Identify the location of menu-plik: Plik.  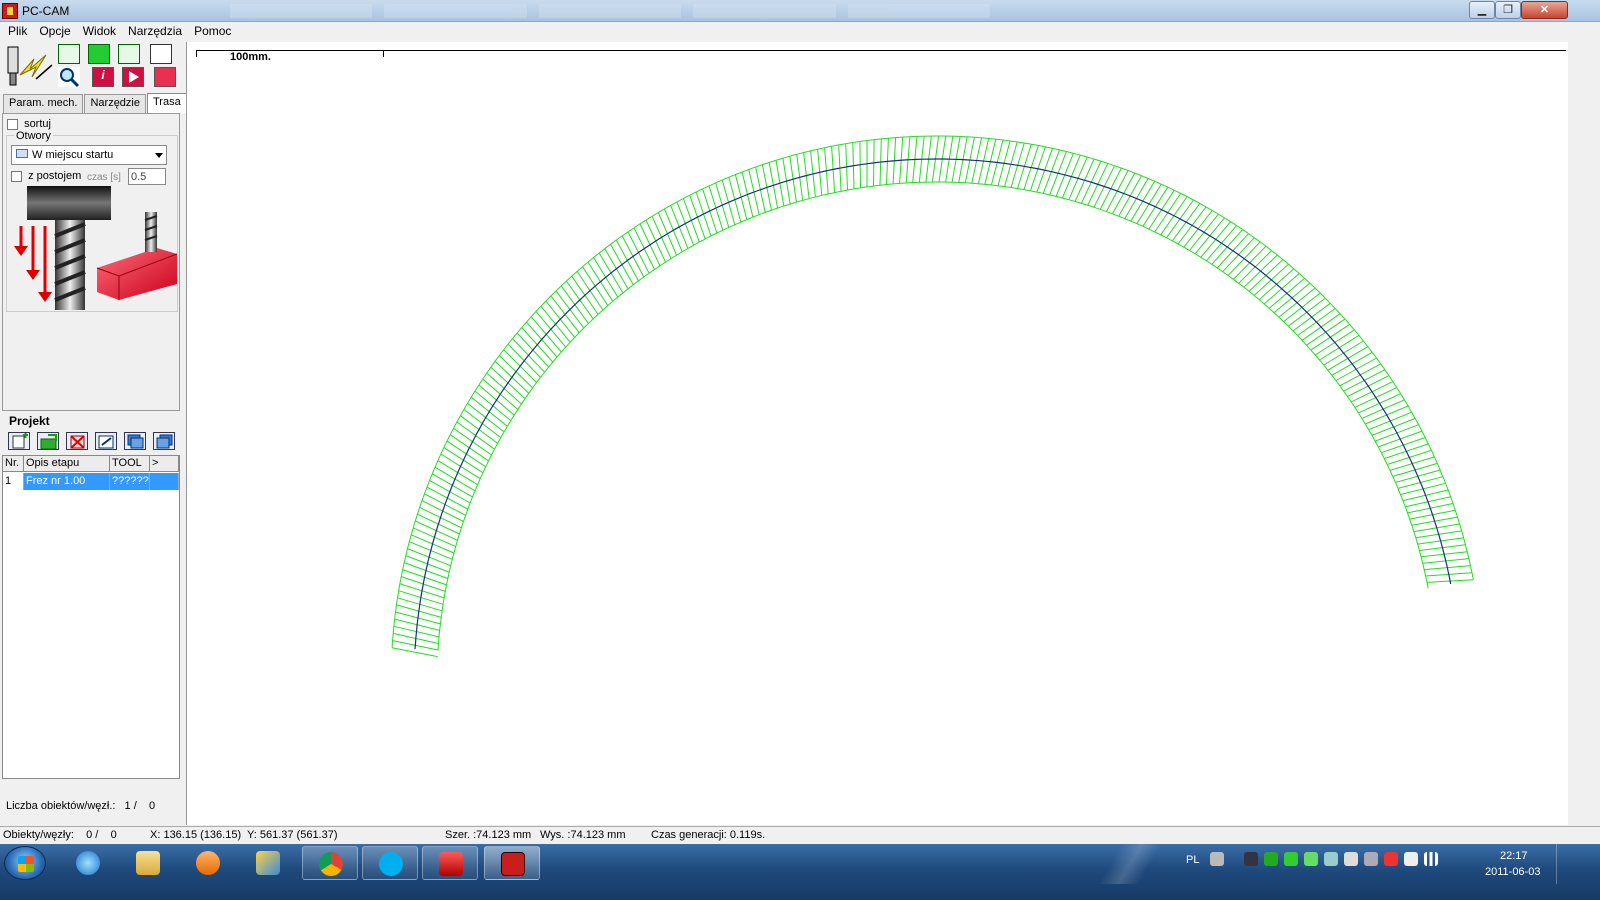
(17, 31).